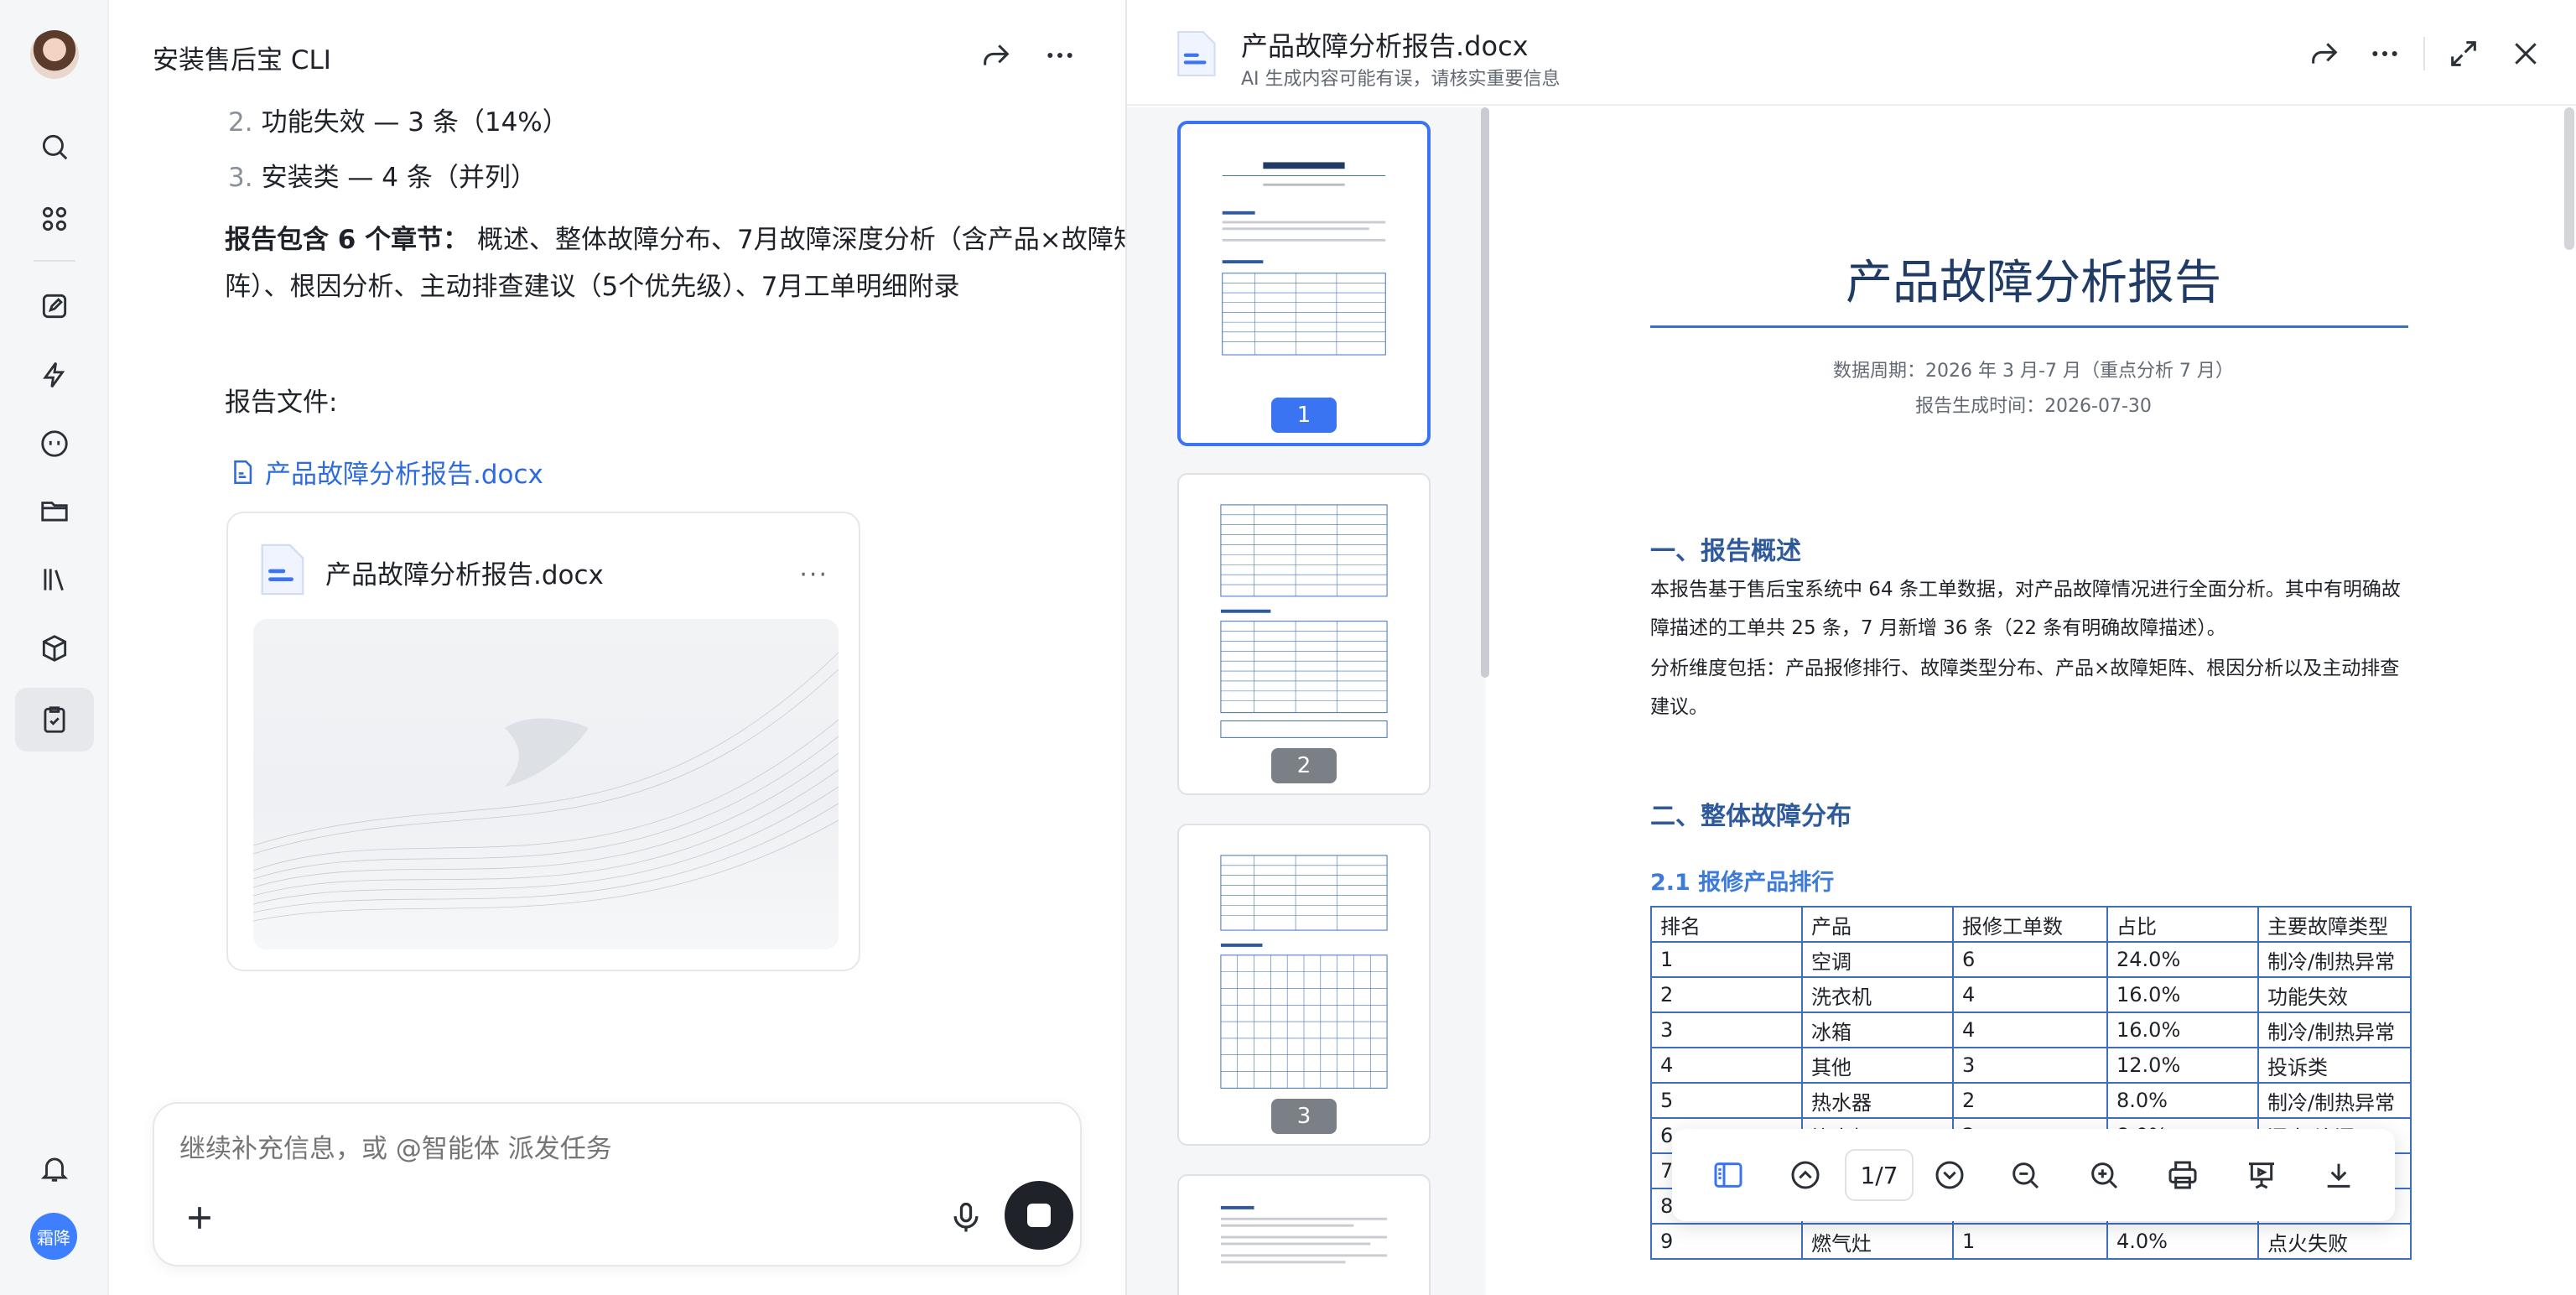 This screenshot has height=1295, width=2576. I want to click on nav-divider, so click(54, 261).